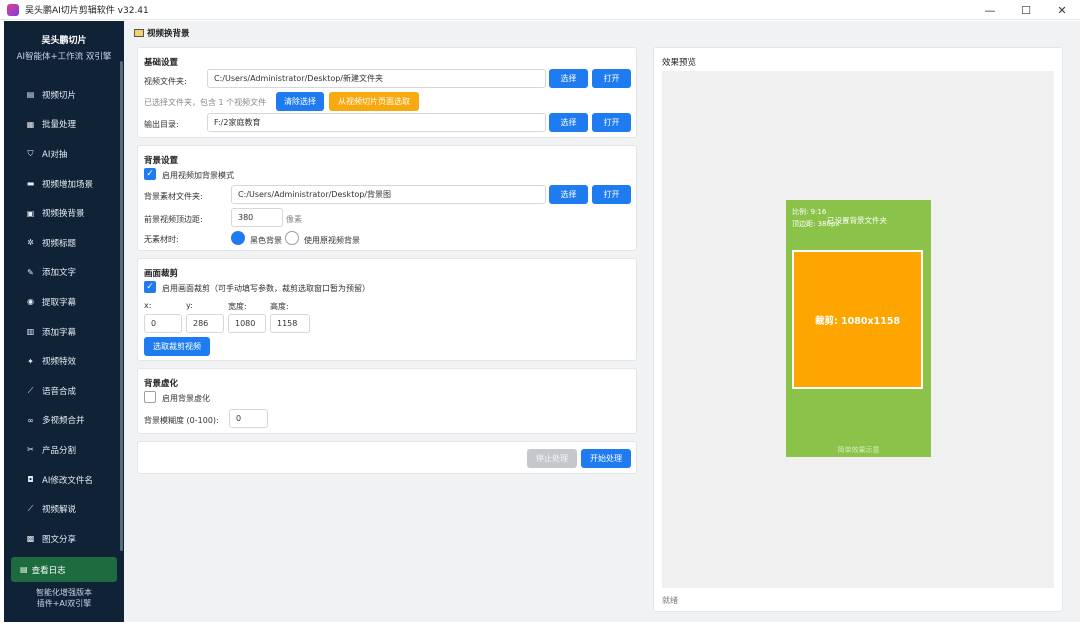  I want to click on sidebar-item-label: 多视频合并, so click(63, 421).